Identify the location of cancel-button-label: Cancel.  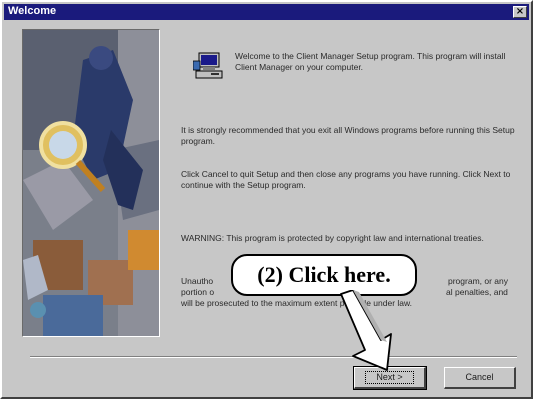
(479, 377).